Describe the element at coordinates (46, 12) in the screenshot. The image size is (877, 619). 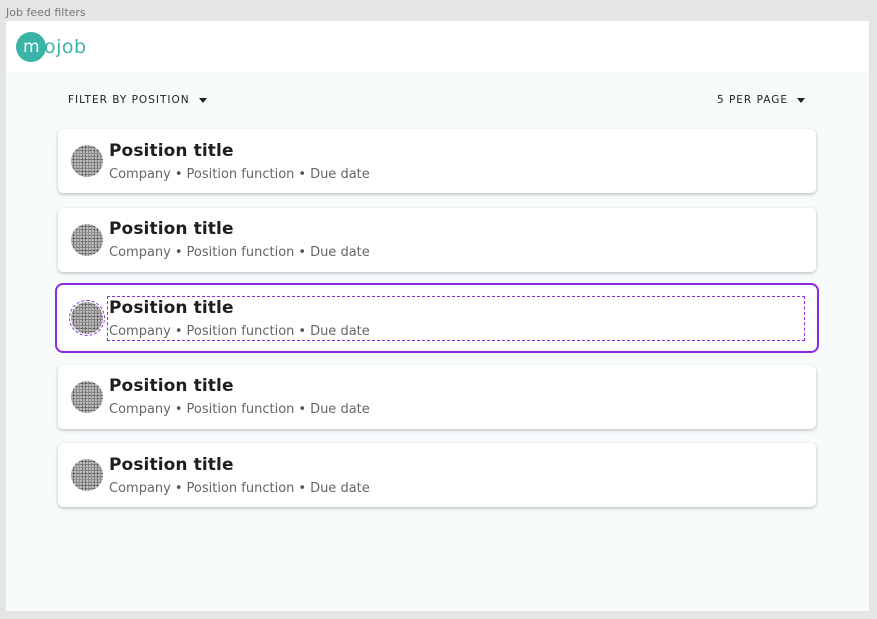
I see `frame-label: Job feed filters` at that location.